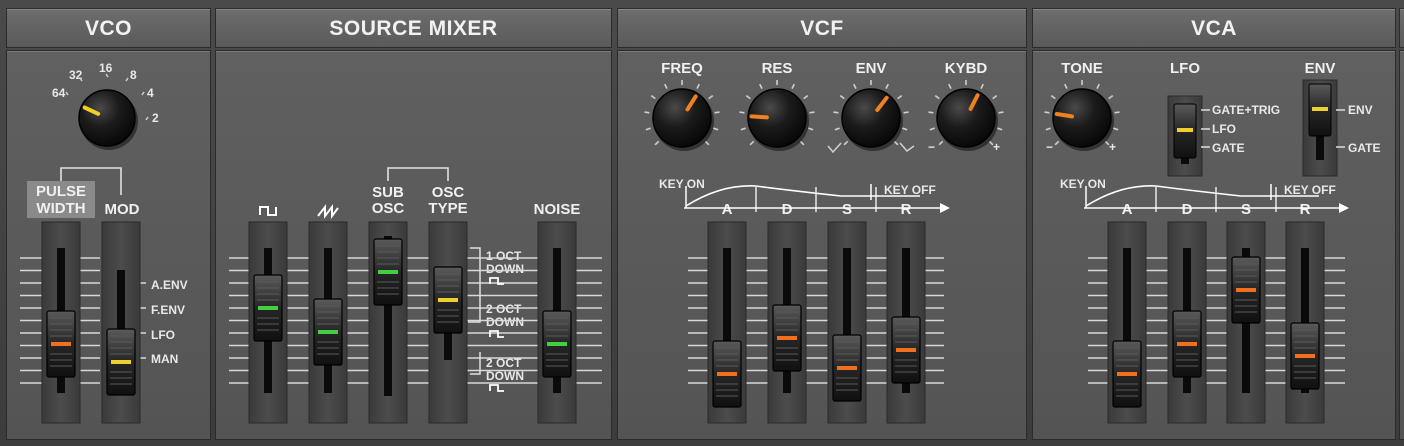 The width and height of the screenshot is (1404, 446). I want to click on vcf-sustain-fader, so click(847, 322).